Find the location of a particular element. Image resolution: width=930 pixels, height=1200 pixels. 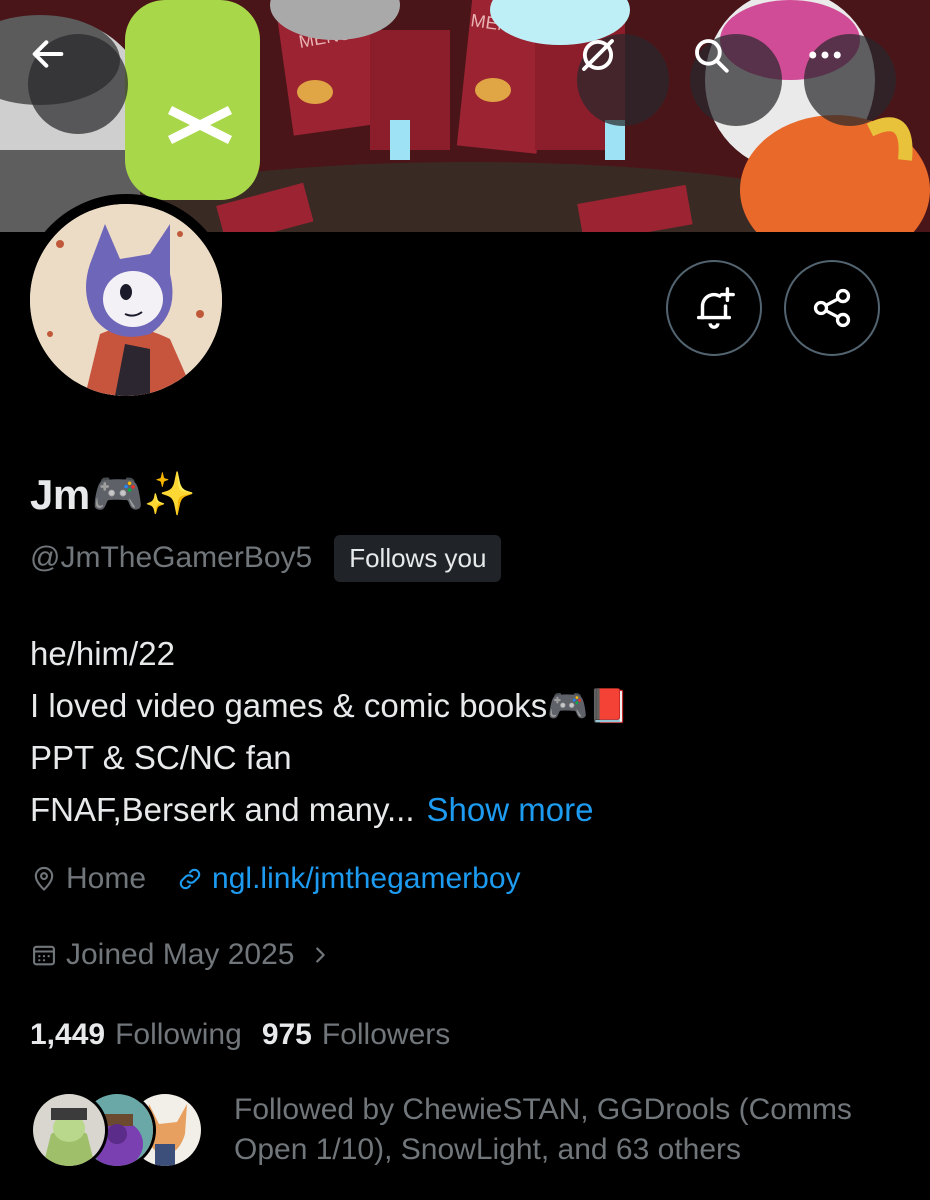

bio-line-2-emoji: 🎮📕 is located at coordinates (588, 705).